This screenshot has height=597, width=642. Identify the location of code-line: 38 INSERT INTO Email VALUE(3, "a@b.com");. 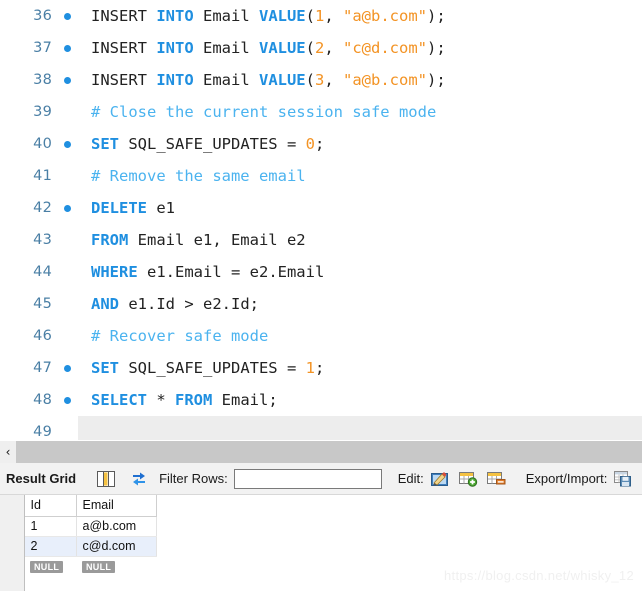
(321, 80).